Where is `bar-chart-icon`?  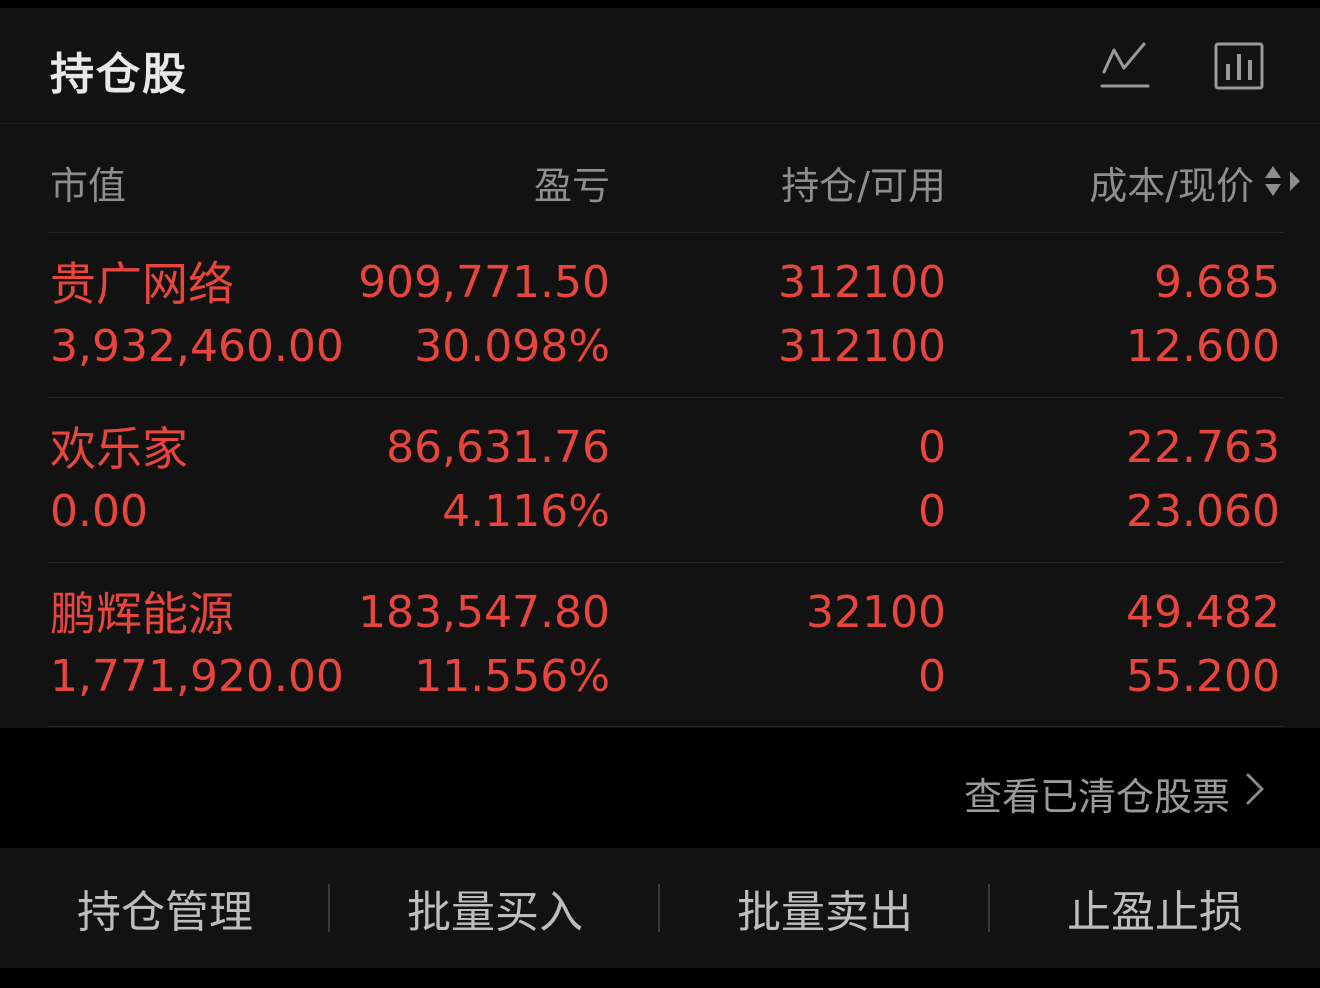 bar-chart-icon is located at coordinates (1240, 66).